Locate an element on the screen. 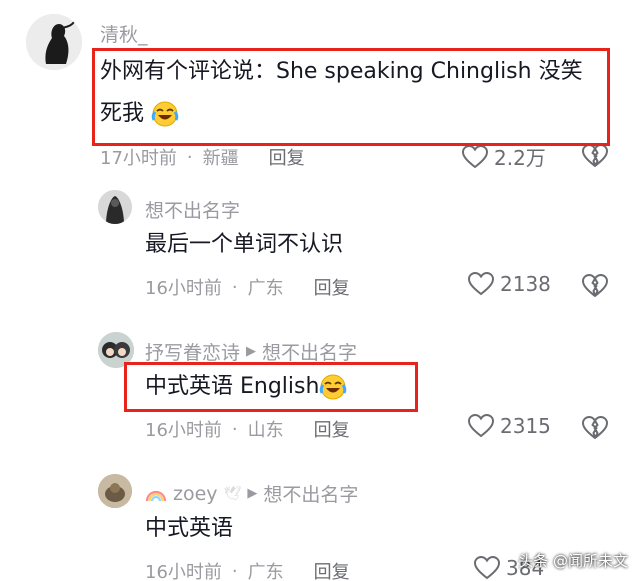 The width and height of the screenshot is (640, 581). dove-icon: 🕊 is located at coordinates (232, 493).